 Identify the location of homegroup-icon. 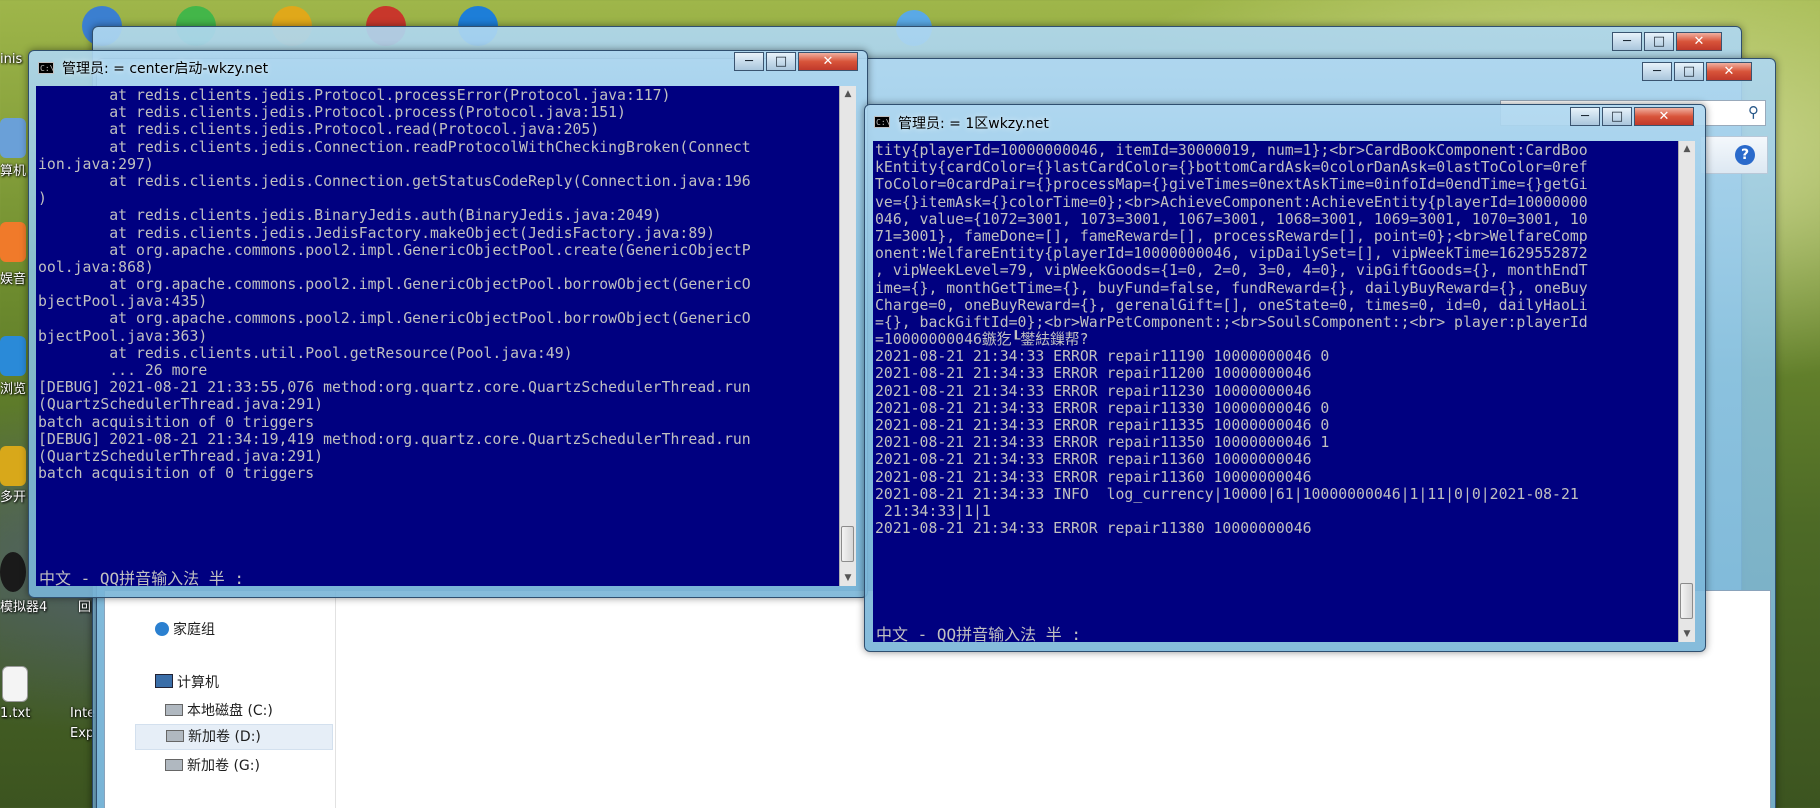
(162, 629).